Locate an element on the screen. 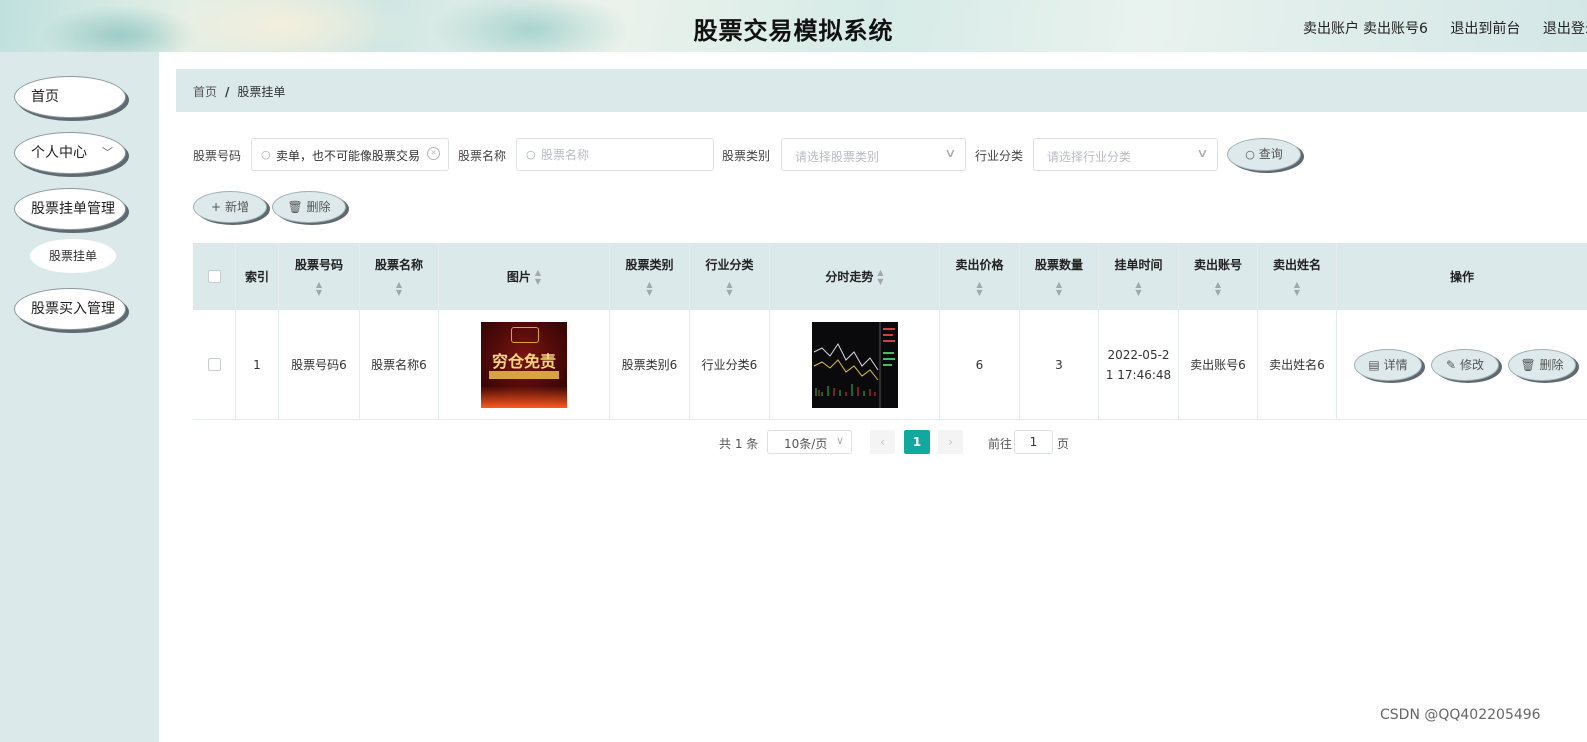 The width and height of the screenshot is (1587, 742). goto-page-input: 1 is located at coordinates (1033, 442).